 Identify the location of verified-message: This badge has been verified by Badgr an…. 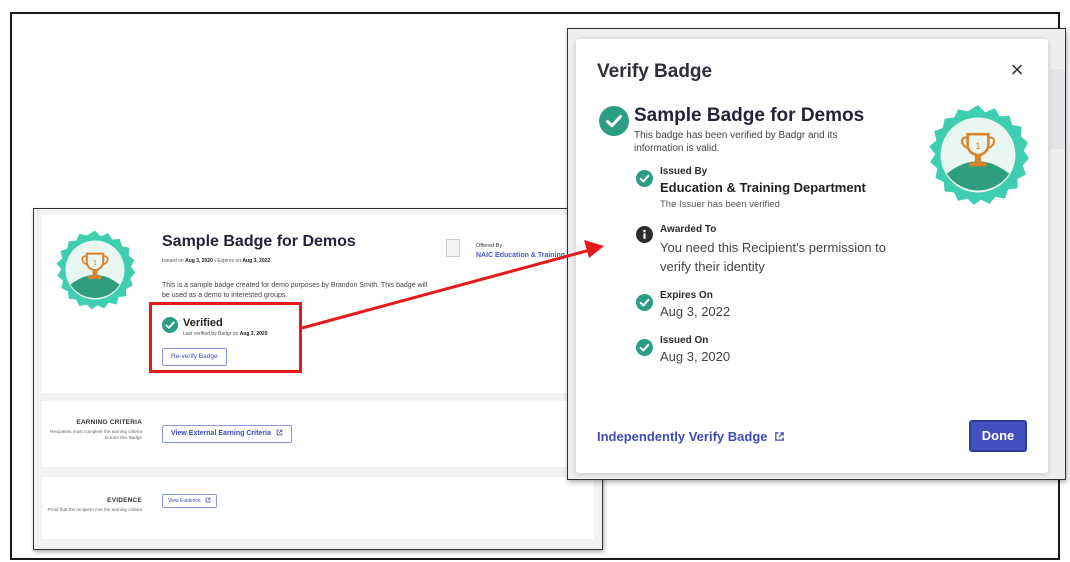
(736, 142).